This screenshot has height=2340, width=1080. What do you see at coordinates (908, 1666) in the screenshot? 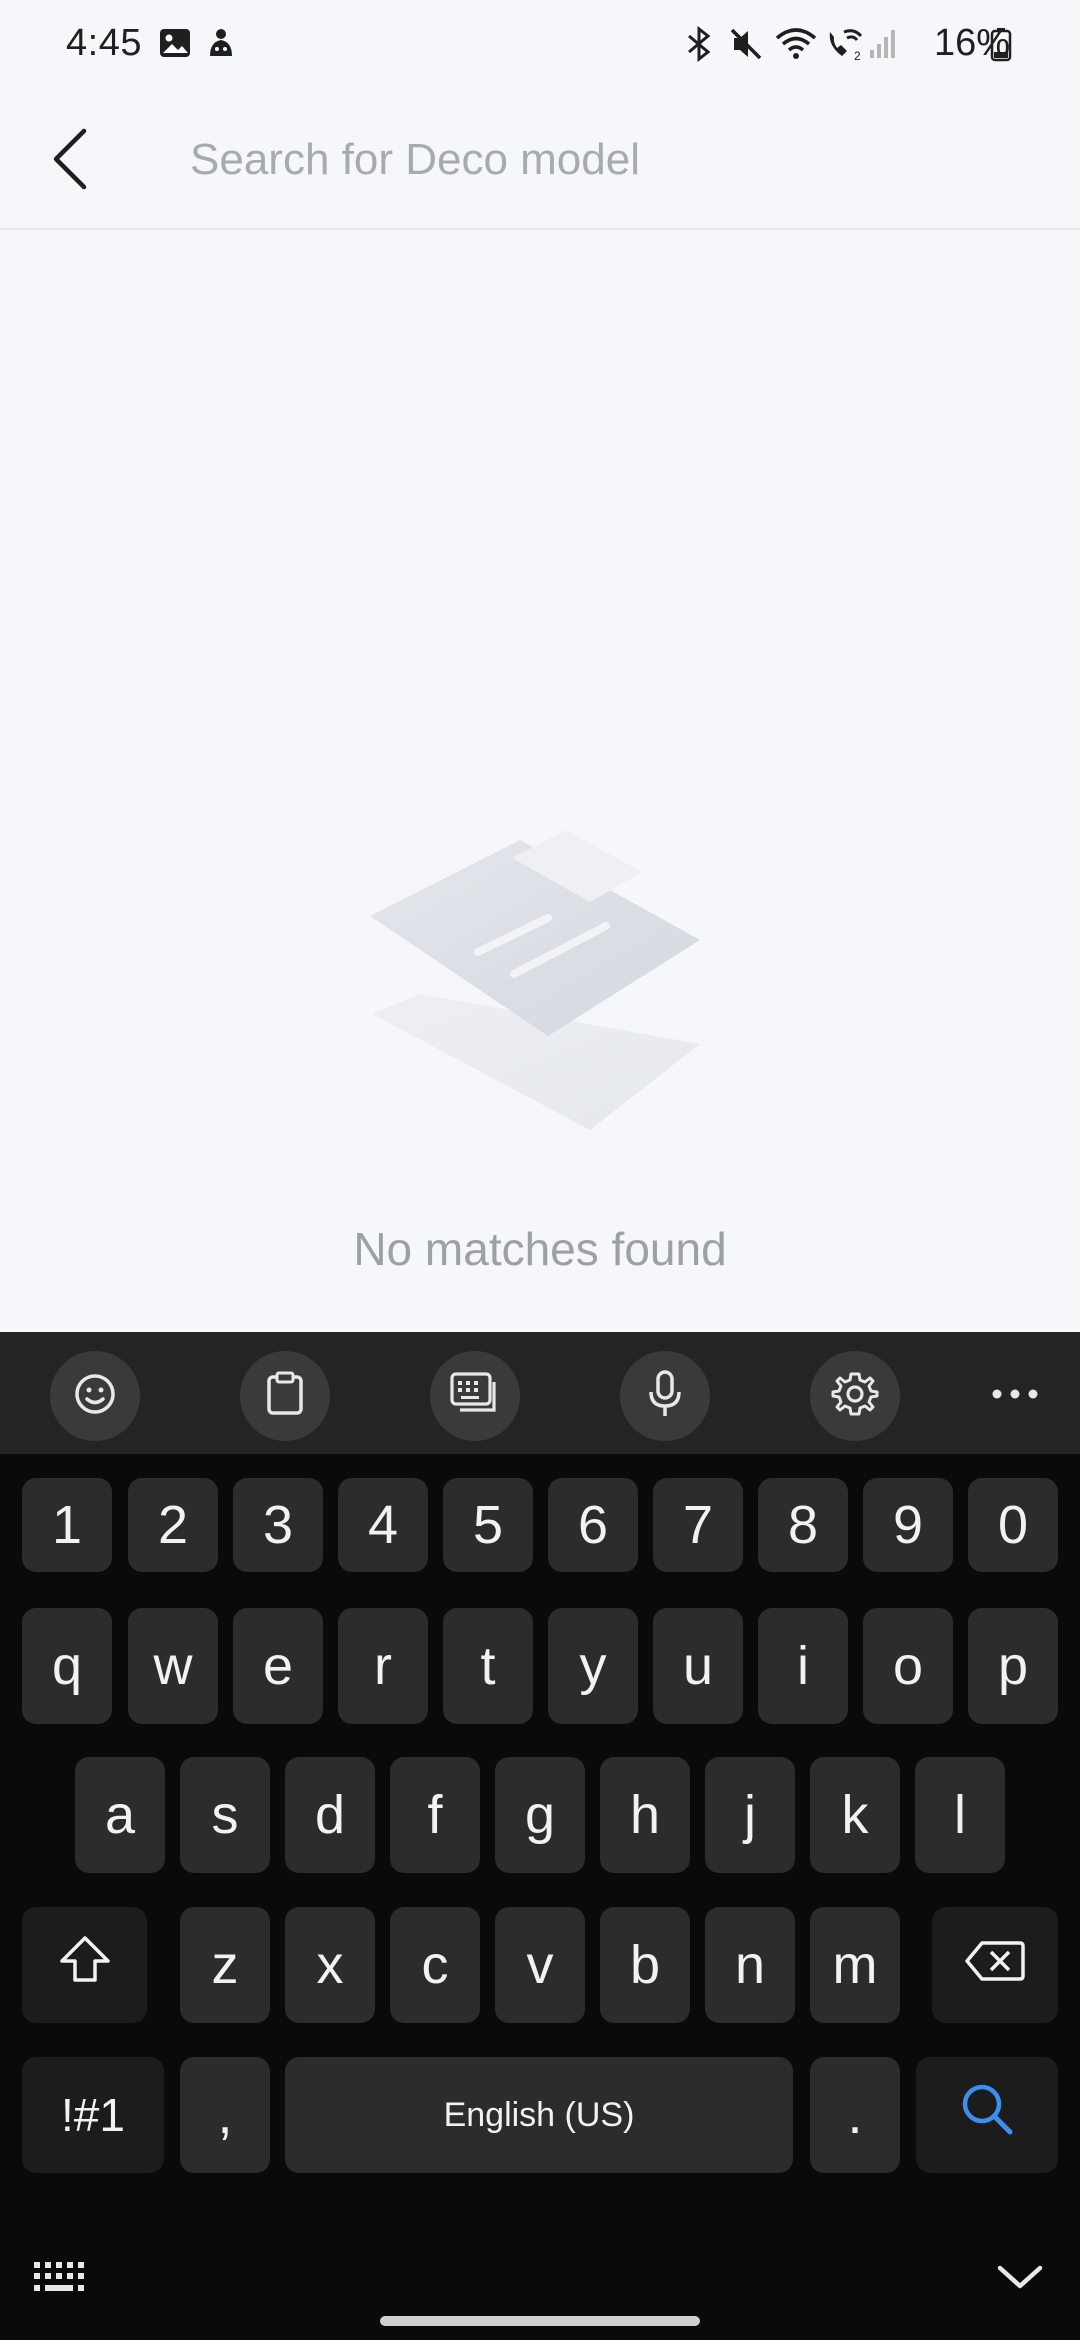
I see `key-o: o` at bounding box center [908, 1666].